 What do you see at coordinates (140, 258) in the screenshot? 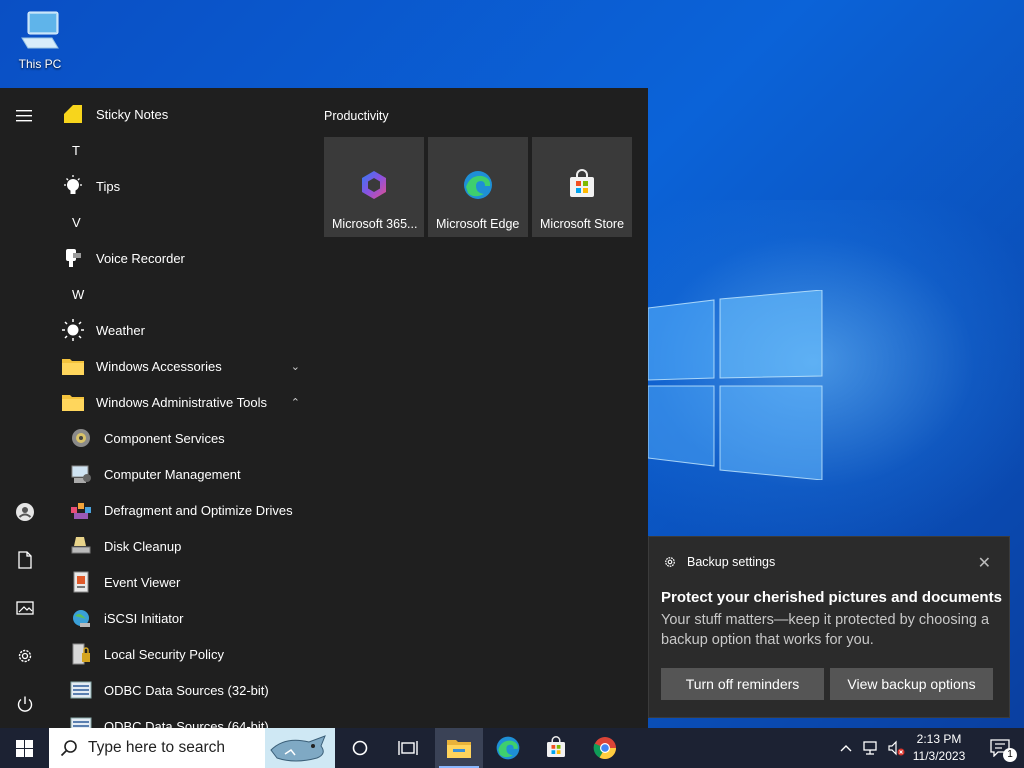
I see `app-item-label: Voice Recorder` at bounding box center [140, 258].